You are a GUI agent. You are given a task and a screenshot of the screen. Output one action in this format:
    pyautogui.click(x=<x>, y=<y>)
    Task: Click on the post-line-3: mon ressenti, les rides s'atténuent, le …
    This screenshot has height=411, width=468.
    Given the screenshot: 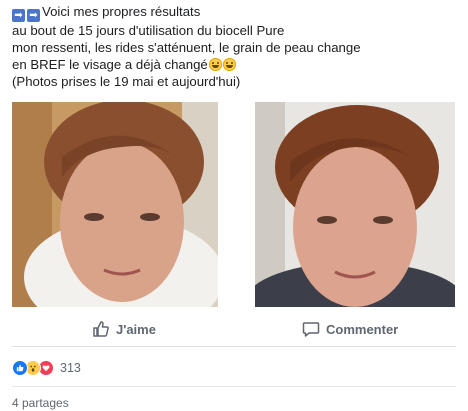 What is the action you would take?
    pyautogui.click(x=186, y=47)
    